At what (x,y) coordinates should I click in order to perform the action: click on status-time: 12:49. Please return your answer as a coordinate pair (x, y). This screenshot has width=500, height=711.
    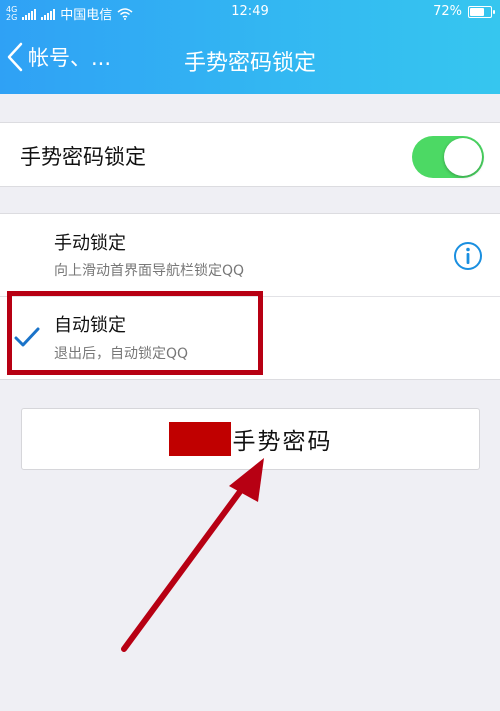
    Looking at the image, I should click on (250, 11).